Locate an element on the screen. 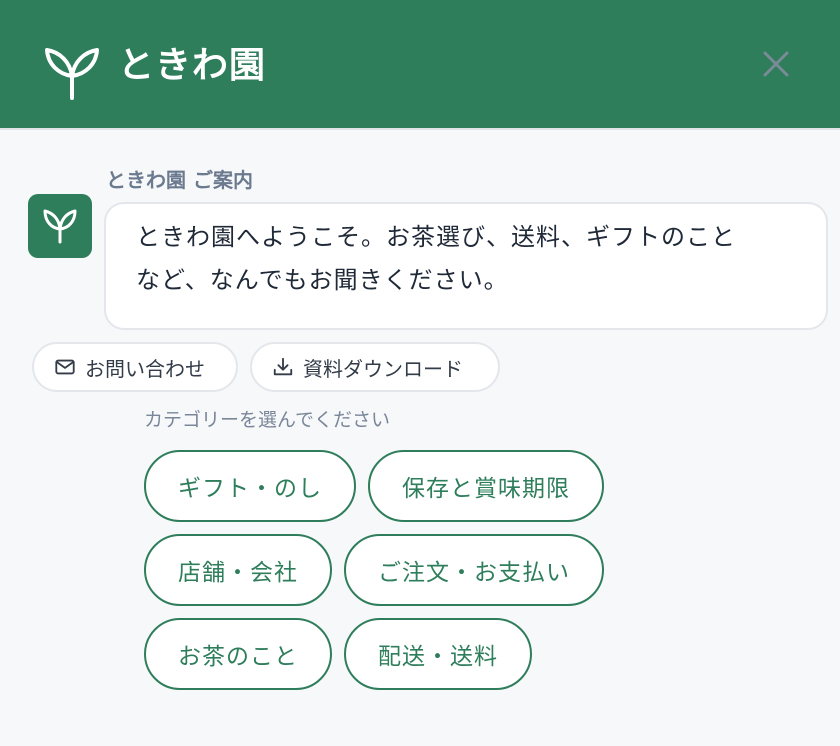 The image size is (840, 746). category-tea: お茶のこと is located at coordinates (238, 654).